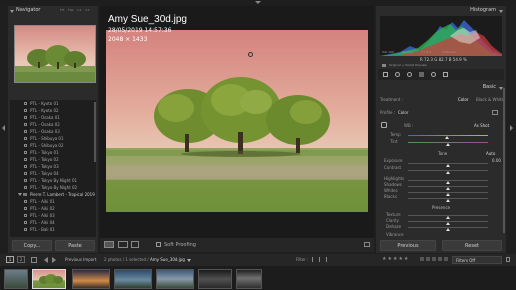 This screenshot has height=290, width=516. Describe the element at coordinates (408, 65) in the screenshot. I see `preview-status: Original + Smart Preview` at that location.